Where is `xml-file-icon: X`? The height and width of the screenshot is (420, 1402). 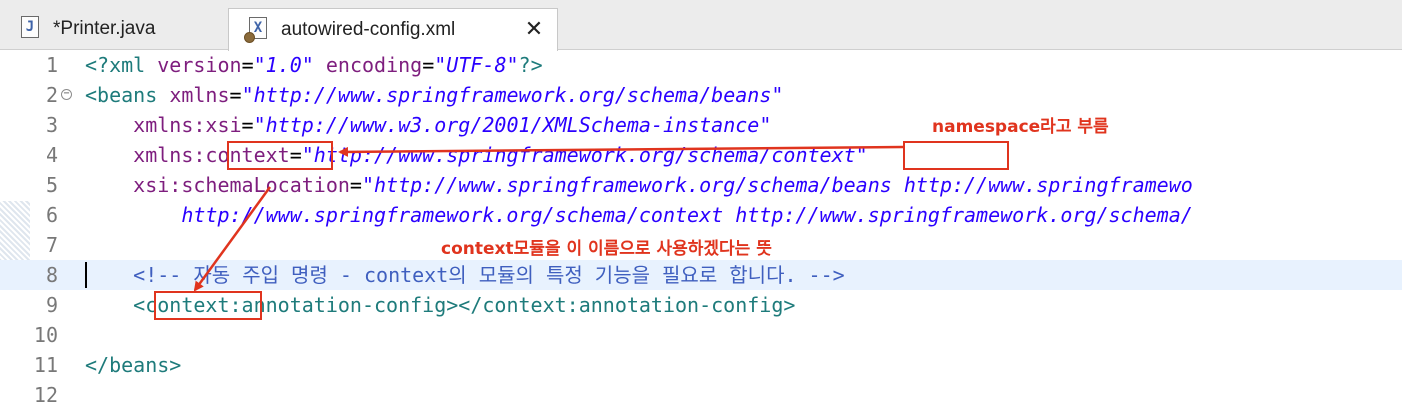
xml-file-icon: X is located at coordinates (255, 30).